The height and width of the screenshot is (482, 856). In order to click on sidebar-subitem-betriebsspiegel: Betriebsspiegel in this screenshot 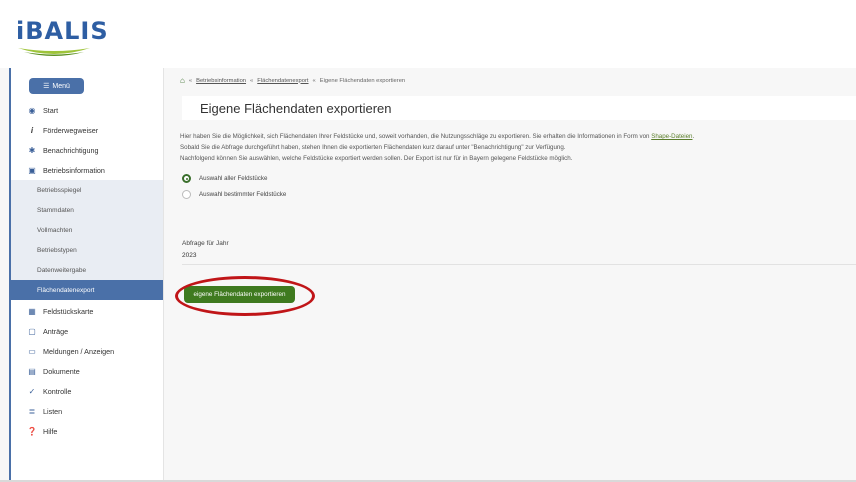, I will do `click(87, 190)`.